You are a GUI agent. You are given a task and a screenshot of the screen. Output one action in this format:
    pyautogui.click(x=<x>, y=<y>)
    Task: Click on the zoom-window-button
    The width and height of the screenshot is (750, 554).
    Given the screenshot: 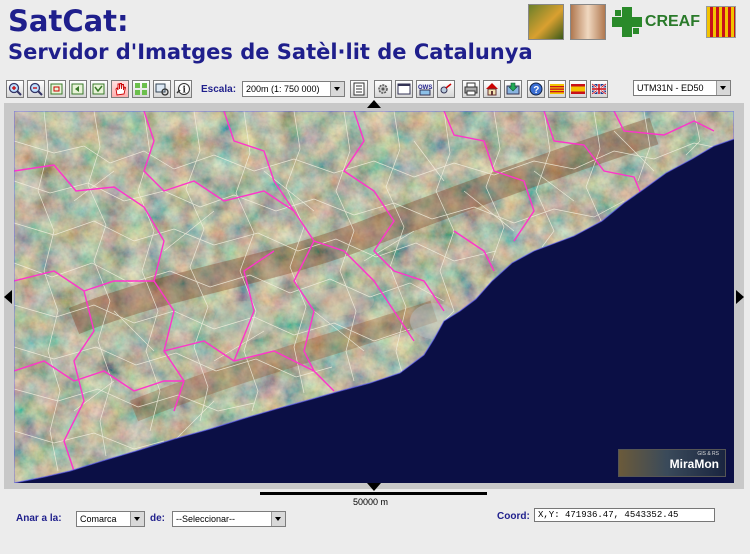 What is the action you would take?
    pyautogui.click(x=57, y=89)
    